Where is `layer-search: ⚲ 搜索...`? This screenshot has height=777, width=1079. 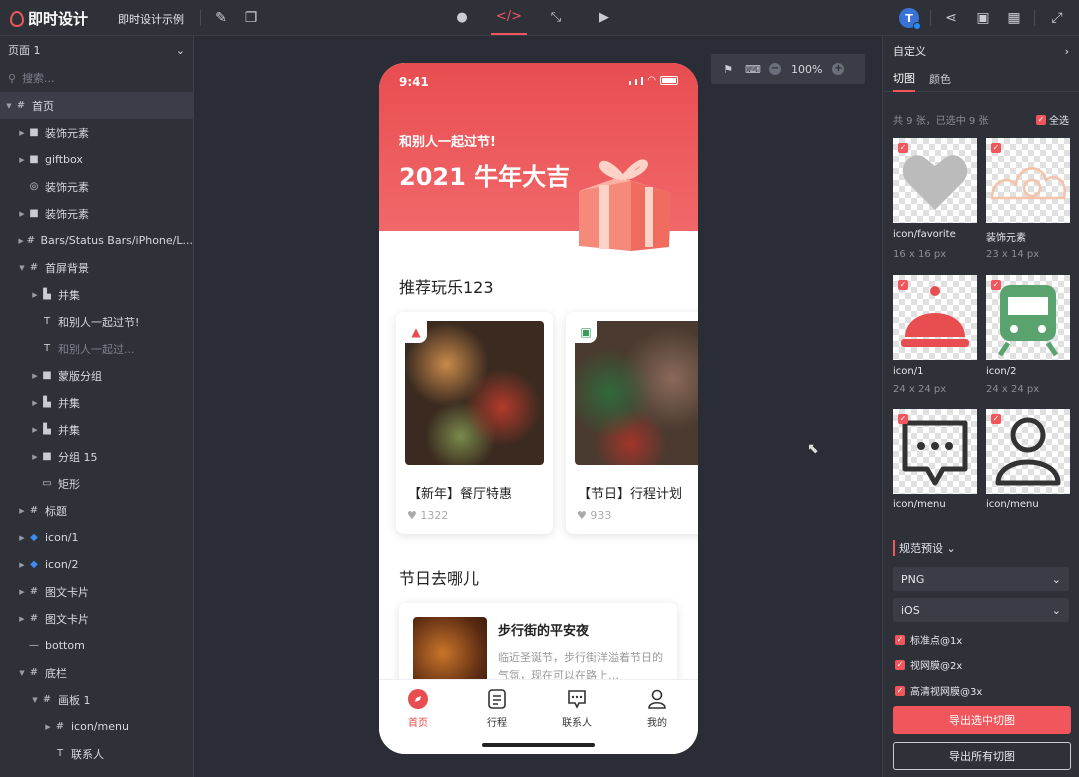
layer-search: ⚲ 搜索... is located at coordinates (96, 78).